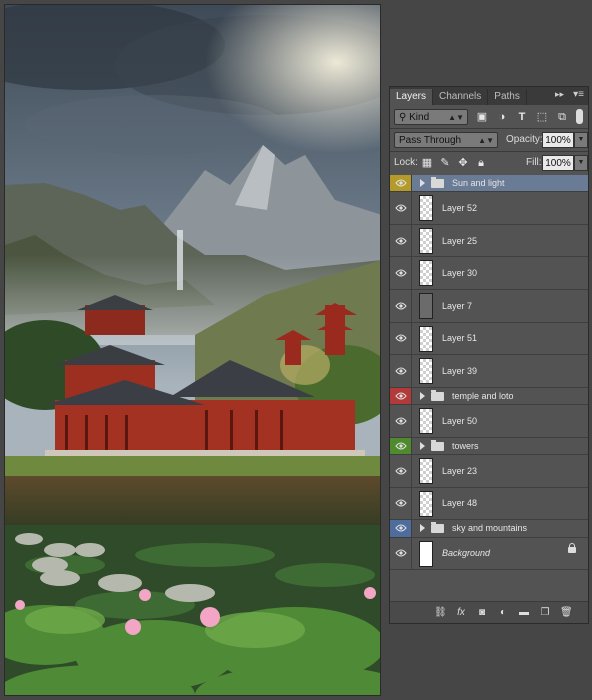 Image resolution: width=592 pixels, height=700 pixels. Describe the element at coordinates (503, 613) in the screenshot. I see `adjustment-icon: ◐` at that location.